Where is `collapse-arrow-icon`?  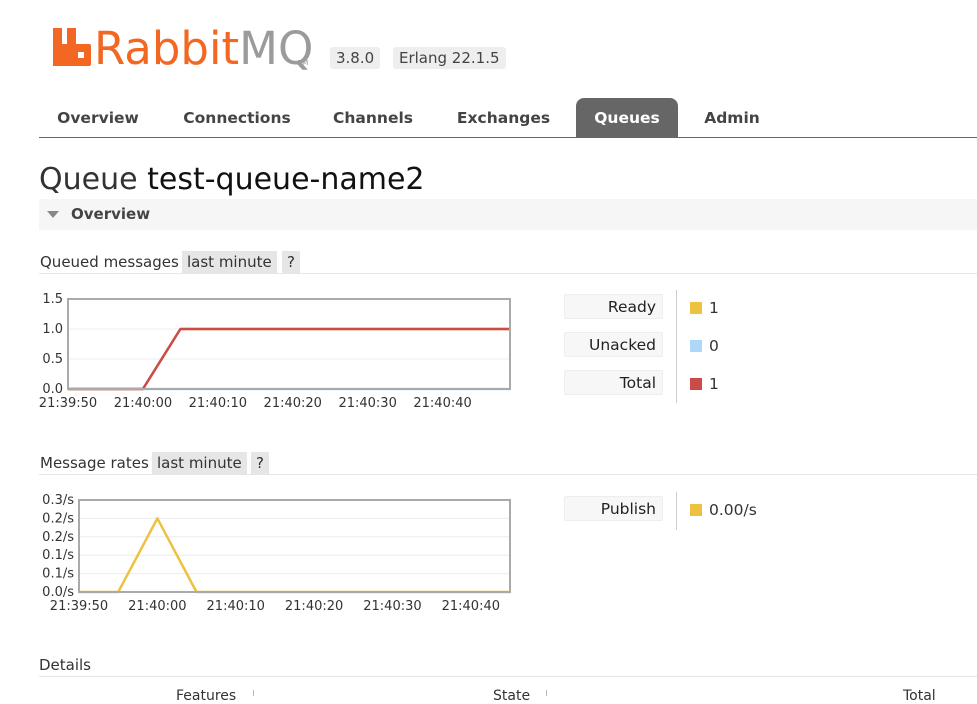 collapse-arrow-icon is located at coordinates (53, 214).